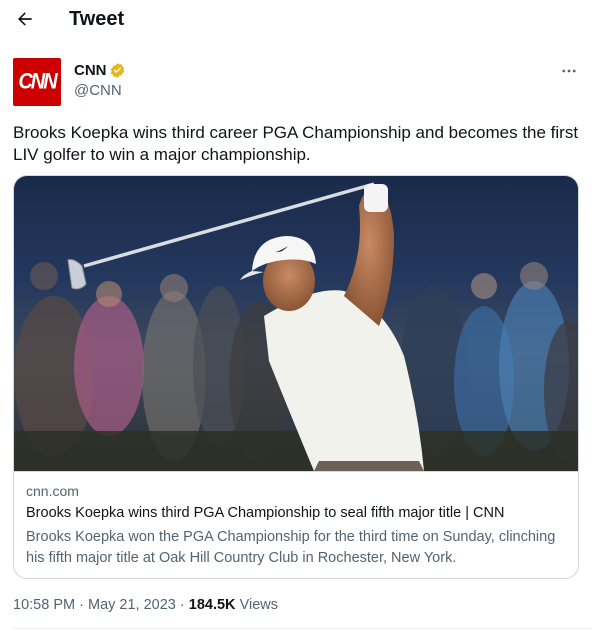  I want to click on tweet-meta: 10:58 PM · May 21, 2023 · 184.5K Views, so click(145, 605).